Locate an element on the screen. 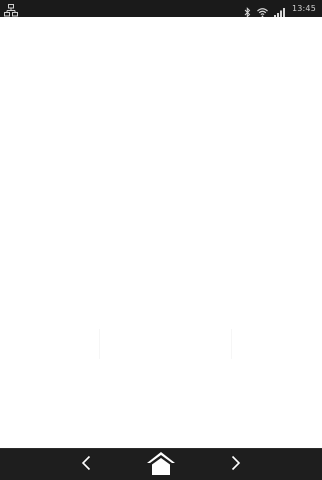 The width and height of the screenshot is (322, 480). status-icons: 13:45 is located at coordinates (280, 9).